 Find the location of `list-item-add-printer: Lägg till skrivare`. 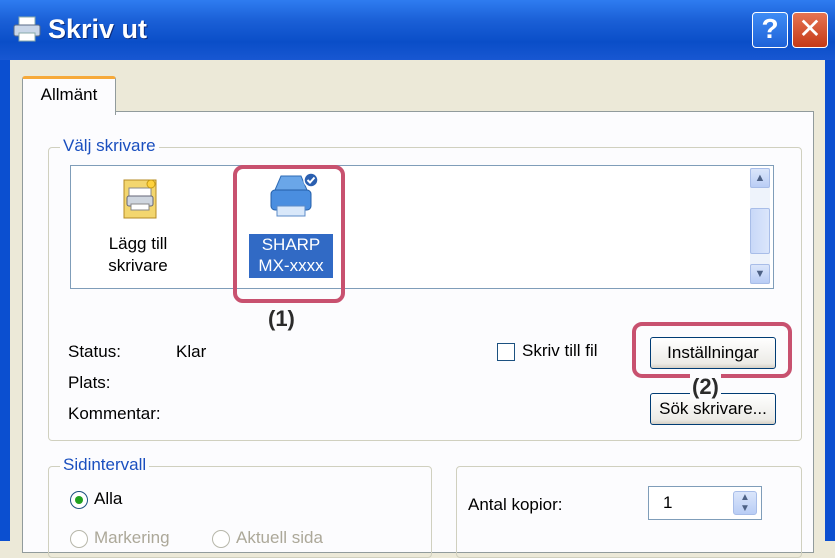

list-item-add-printer: Lägg till skrivare is located at coordinates (138, 229).